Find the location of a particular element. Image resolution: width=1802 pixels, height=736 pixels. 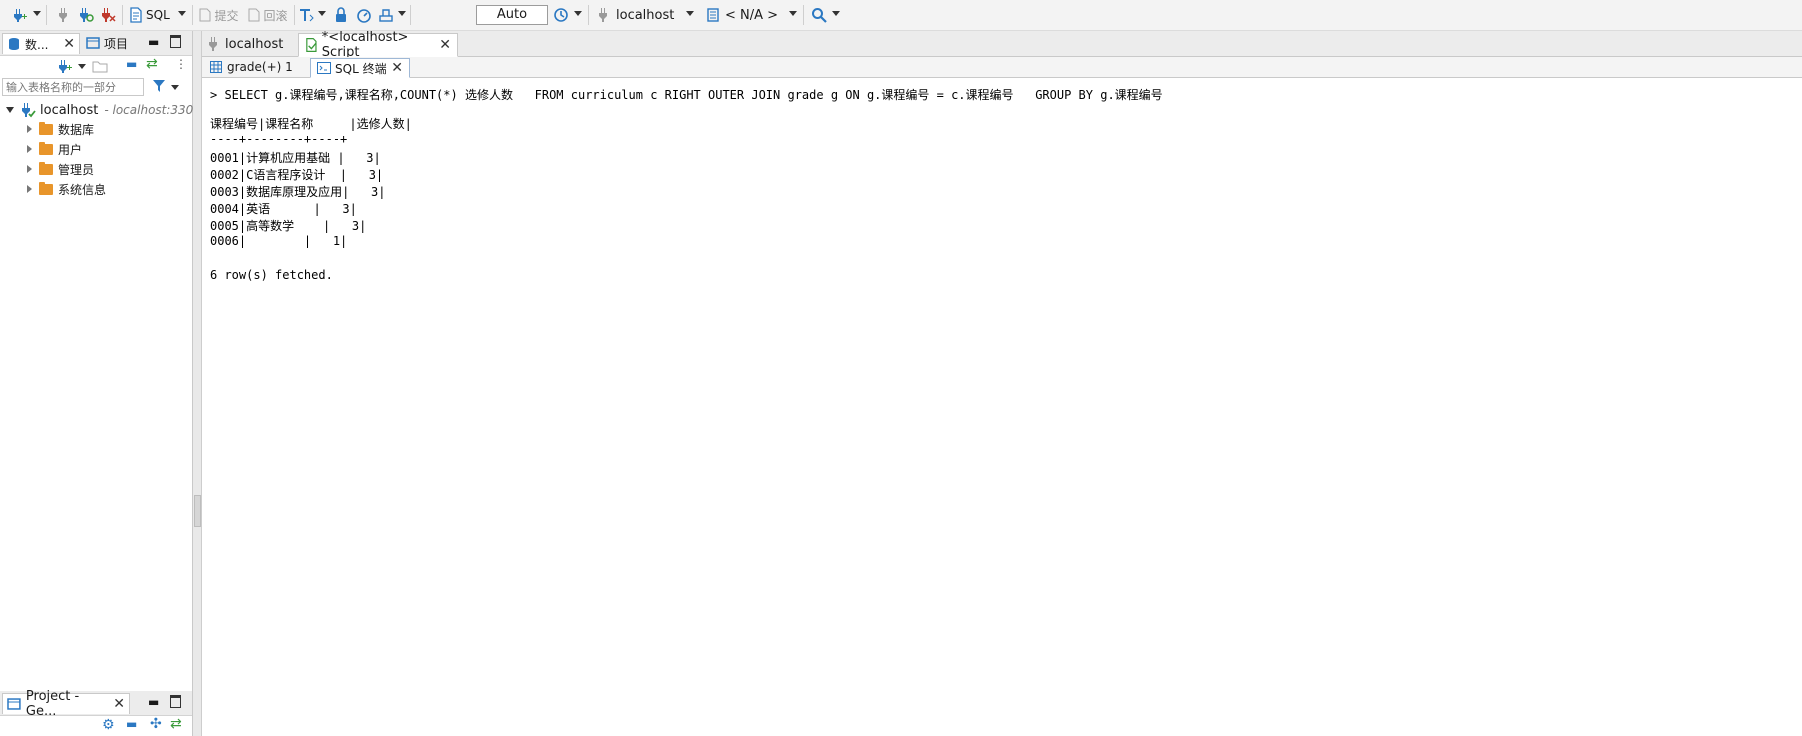

tree-item-label: 数据库 is located at coordinates (76, 129).